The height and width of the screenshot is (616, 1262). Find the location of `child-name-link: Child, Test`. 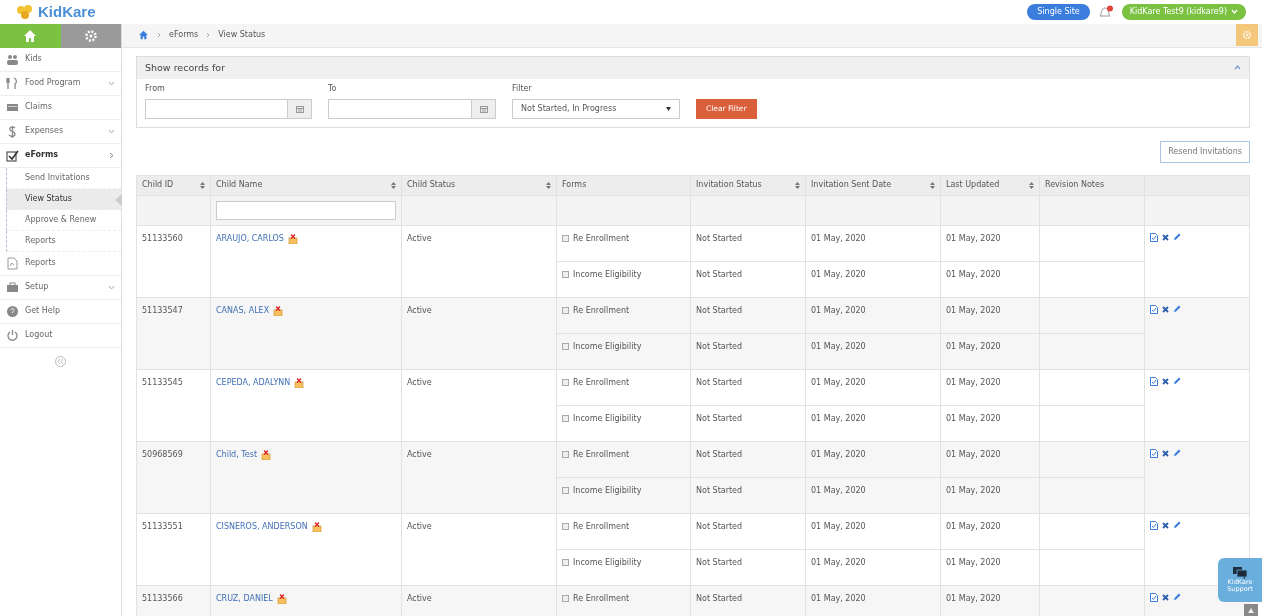

child-name-link: Child, Test is located at coordinates (237, 454).